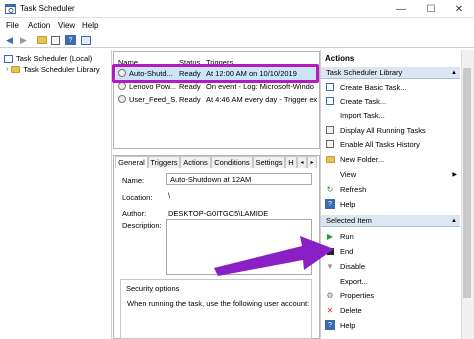 This screenshot has width=474, height=339. What do you see at coordinates (351, 310) in the screenshot?
I see `action-label: Delete` at bounding box center [351, 310].